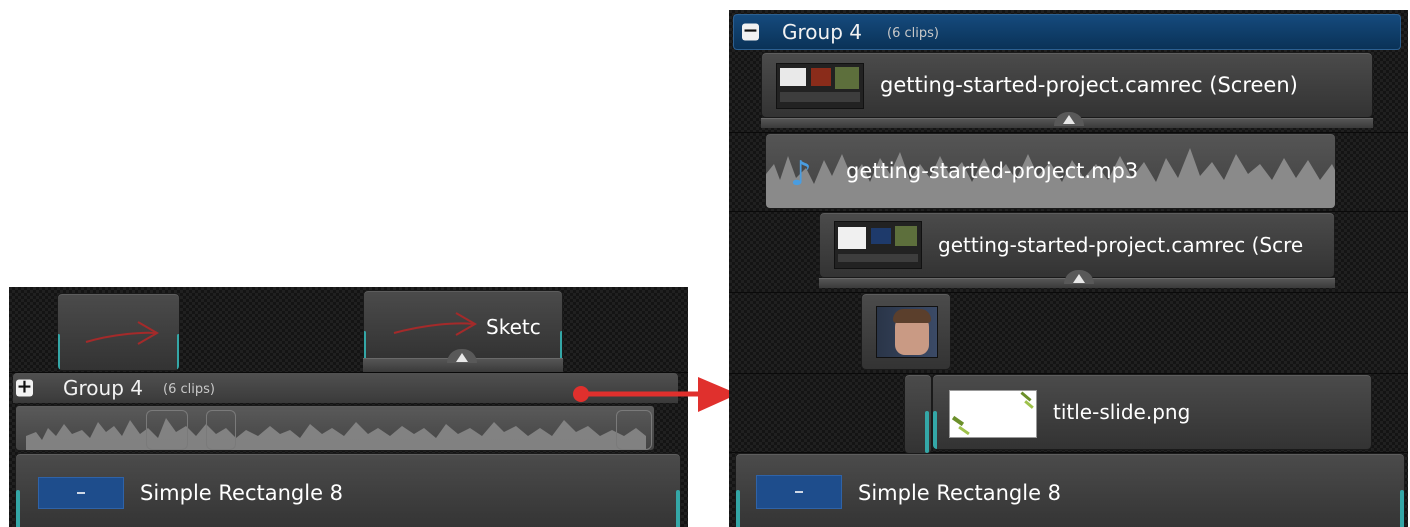 Image resolution: width=1410 pixels, height=527 pixels. I want to click on track-2: ♪ getting-started-project.mp3, so click(1068, 172).